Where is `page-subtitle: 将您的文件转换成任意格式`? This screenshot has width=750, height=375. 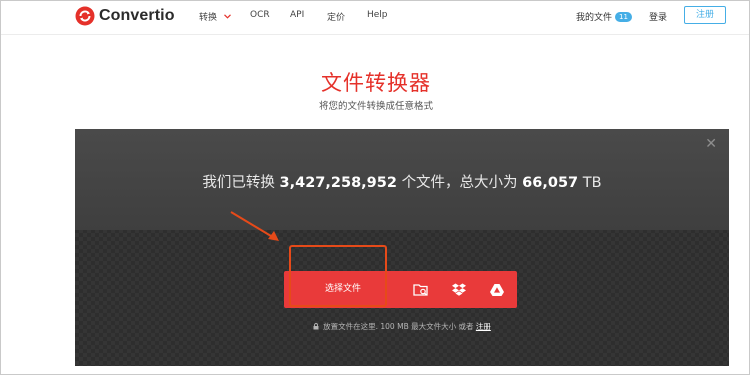 page-subtitle: 将您的文件转换成任意格式 is located at coordinates (375, 106).